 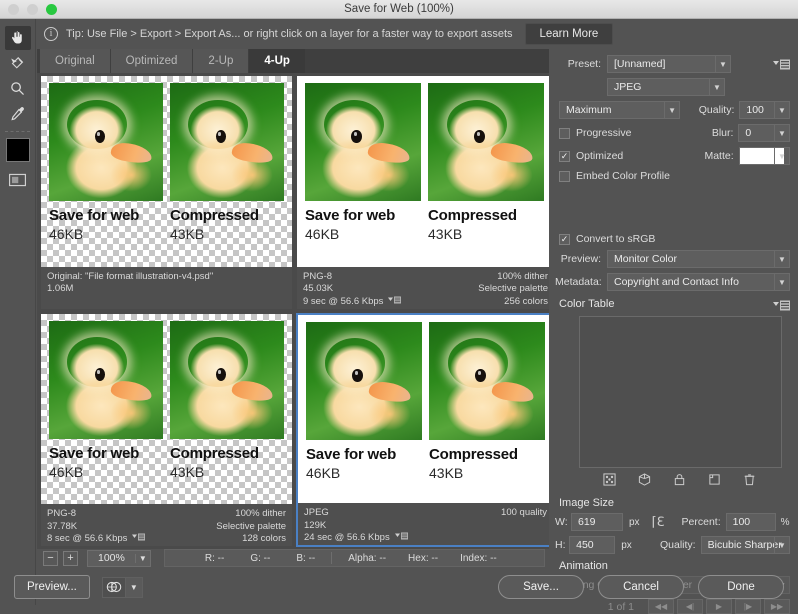 What do you see at coordinates (75, 61) in the screenshot?
I see `tab-original: Original` at bounding box center [75, 61].